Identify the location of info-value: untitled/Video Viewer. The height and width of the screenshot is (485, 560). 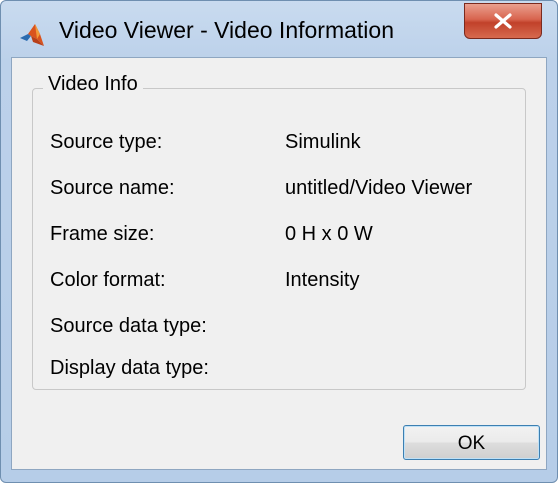
(379, 188).